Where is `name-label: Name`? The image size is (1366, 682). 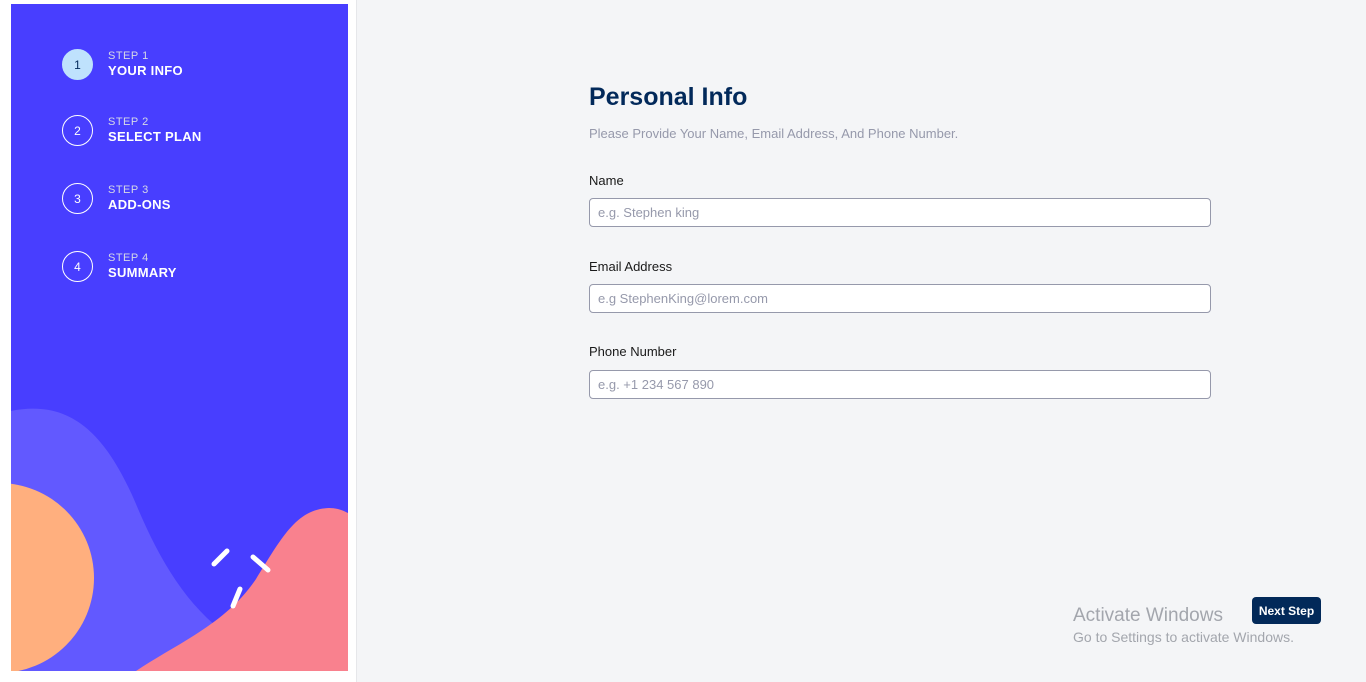 name-label: Name is located at coordinates (606, 180).